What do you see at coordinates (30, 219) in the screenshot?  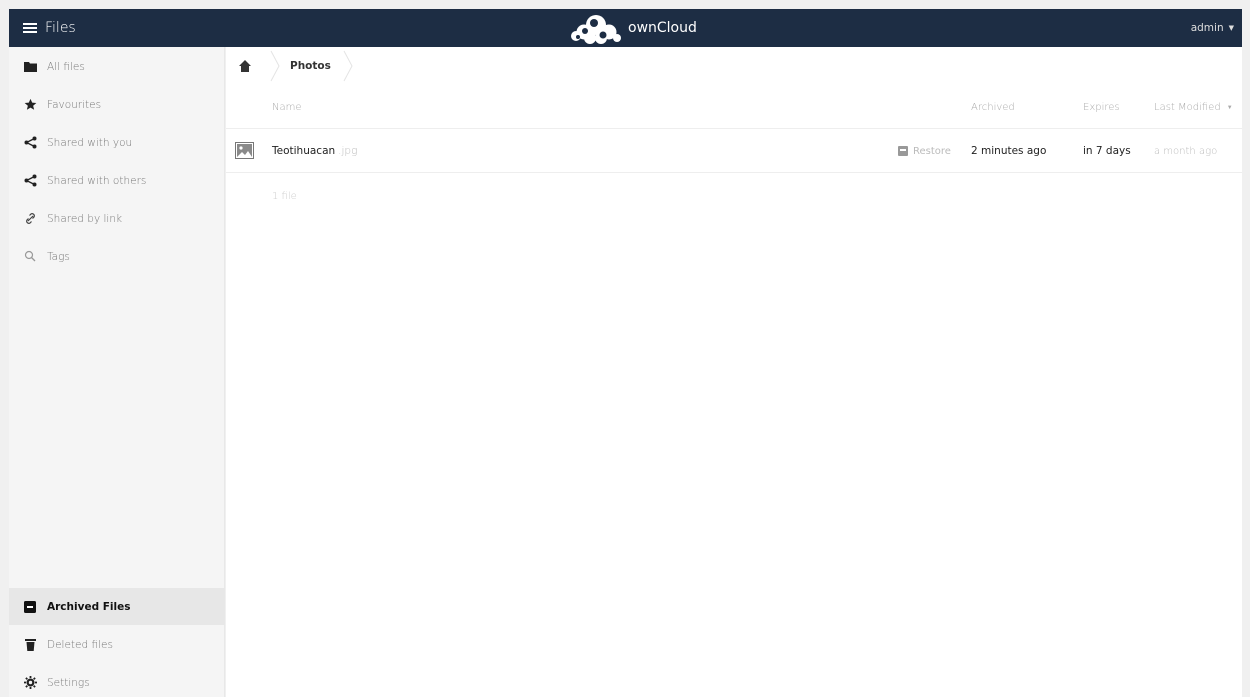 I see `link-icon` at bounding box center [30, 219].